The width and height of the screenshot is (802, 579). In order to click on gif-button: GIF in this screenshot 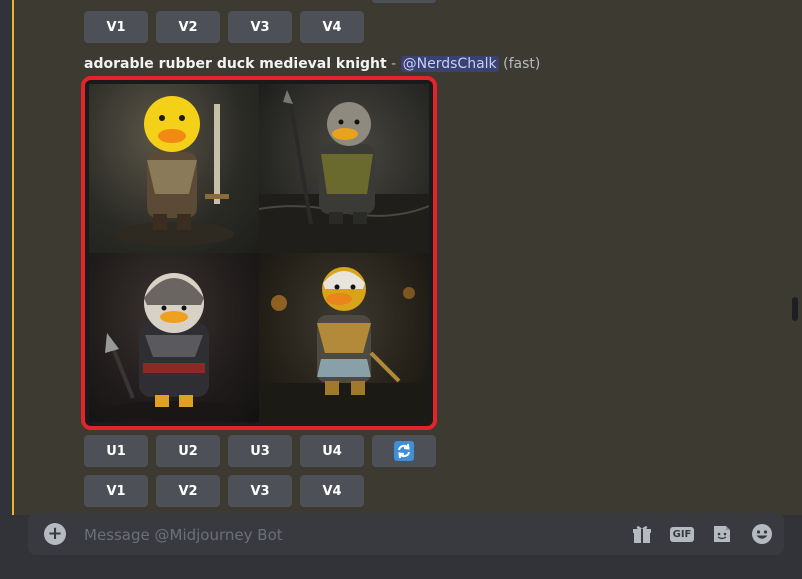, I will do `click(682, 534)`.